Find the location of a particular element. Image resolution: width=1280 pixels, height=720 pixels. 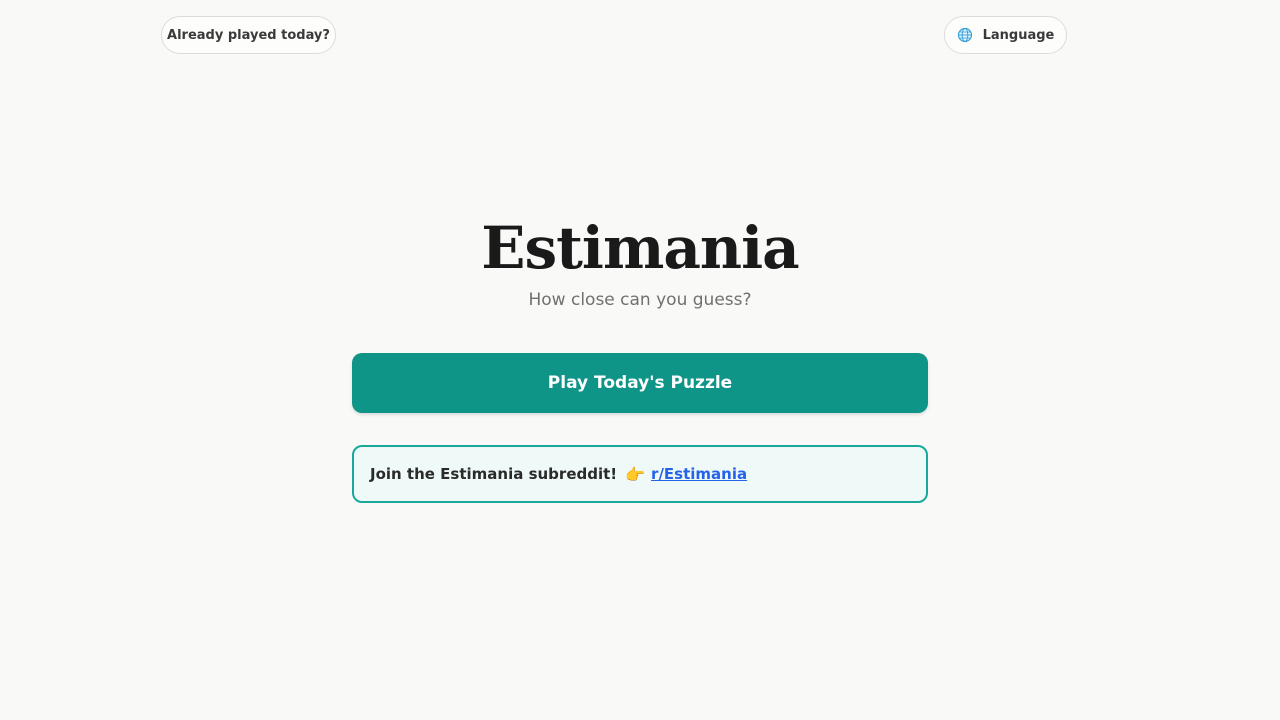

subreddit-link: r/Estimania is located at coordinates (699, 474).